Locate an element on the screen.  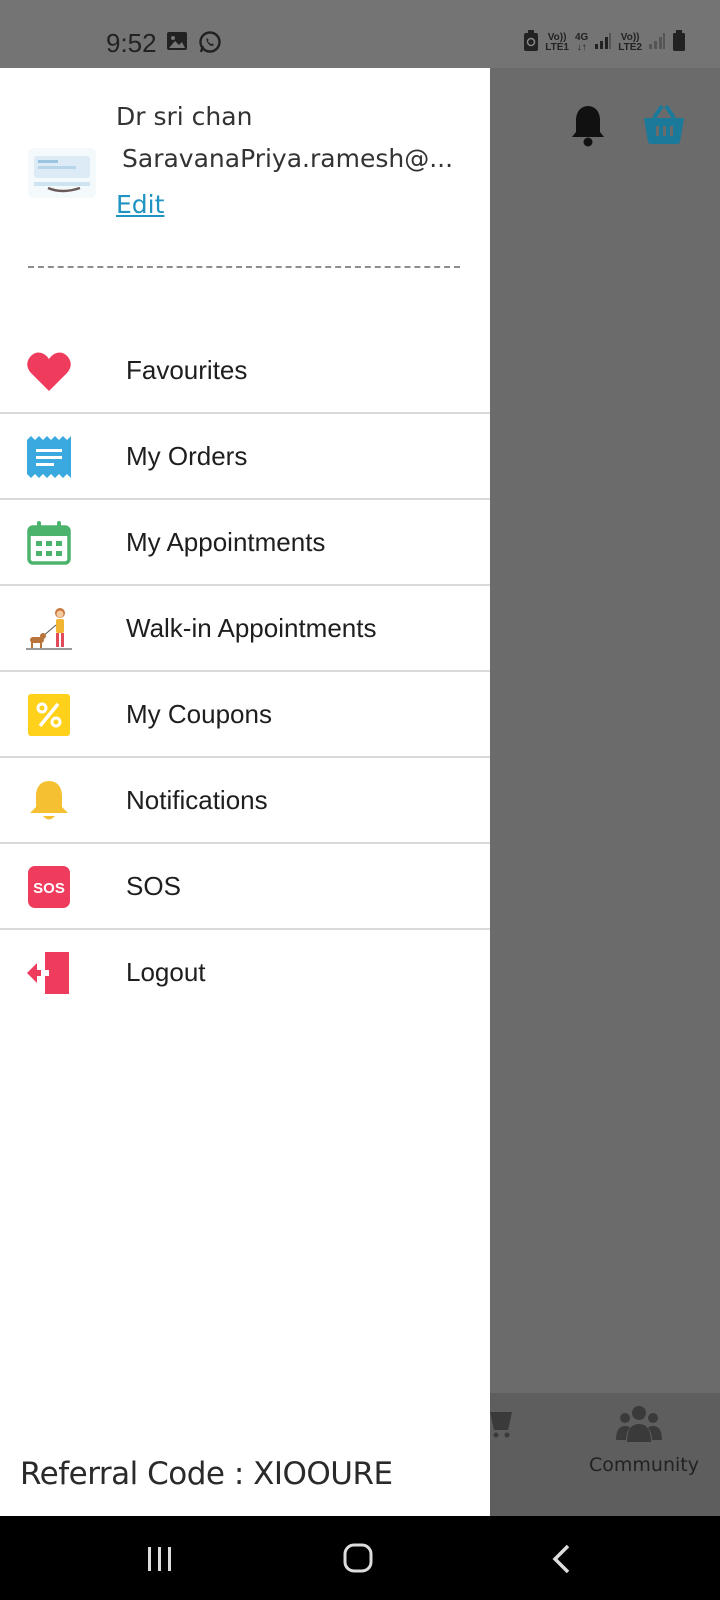
logout-icon is located at coordinates (49, 973).